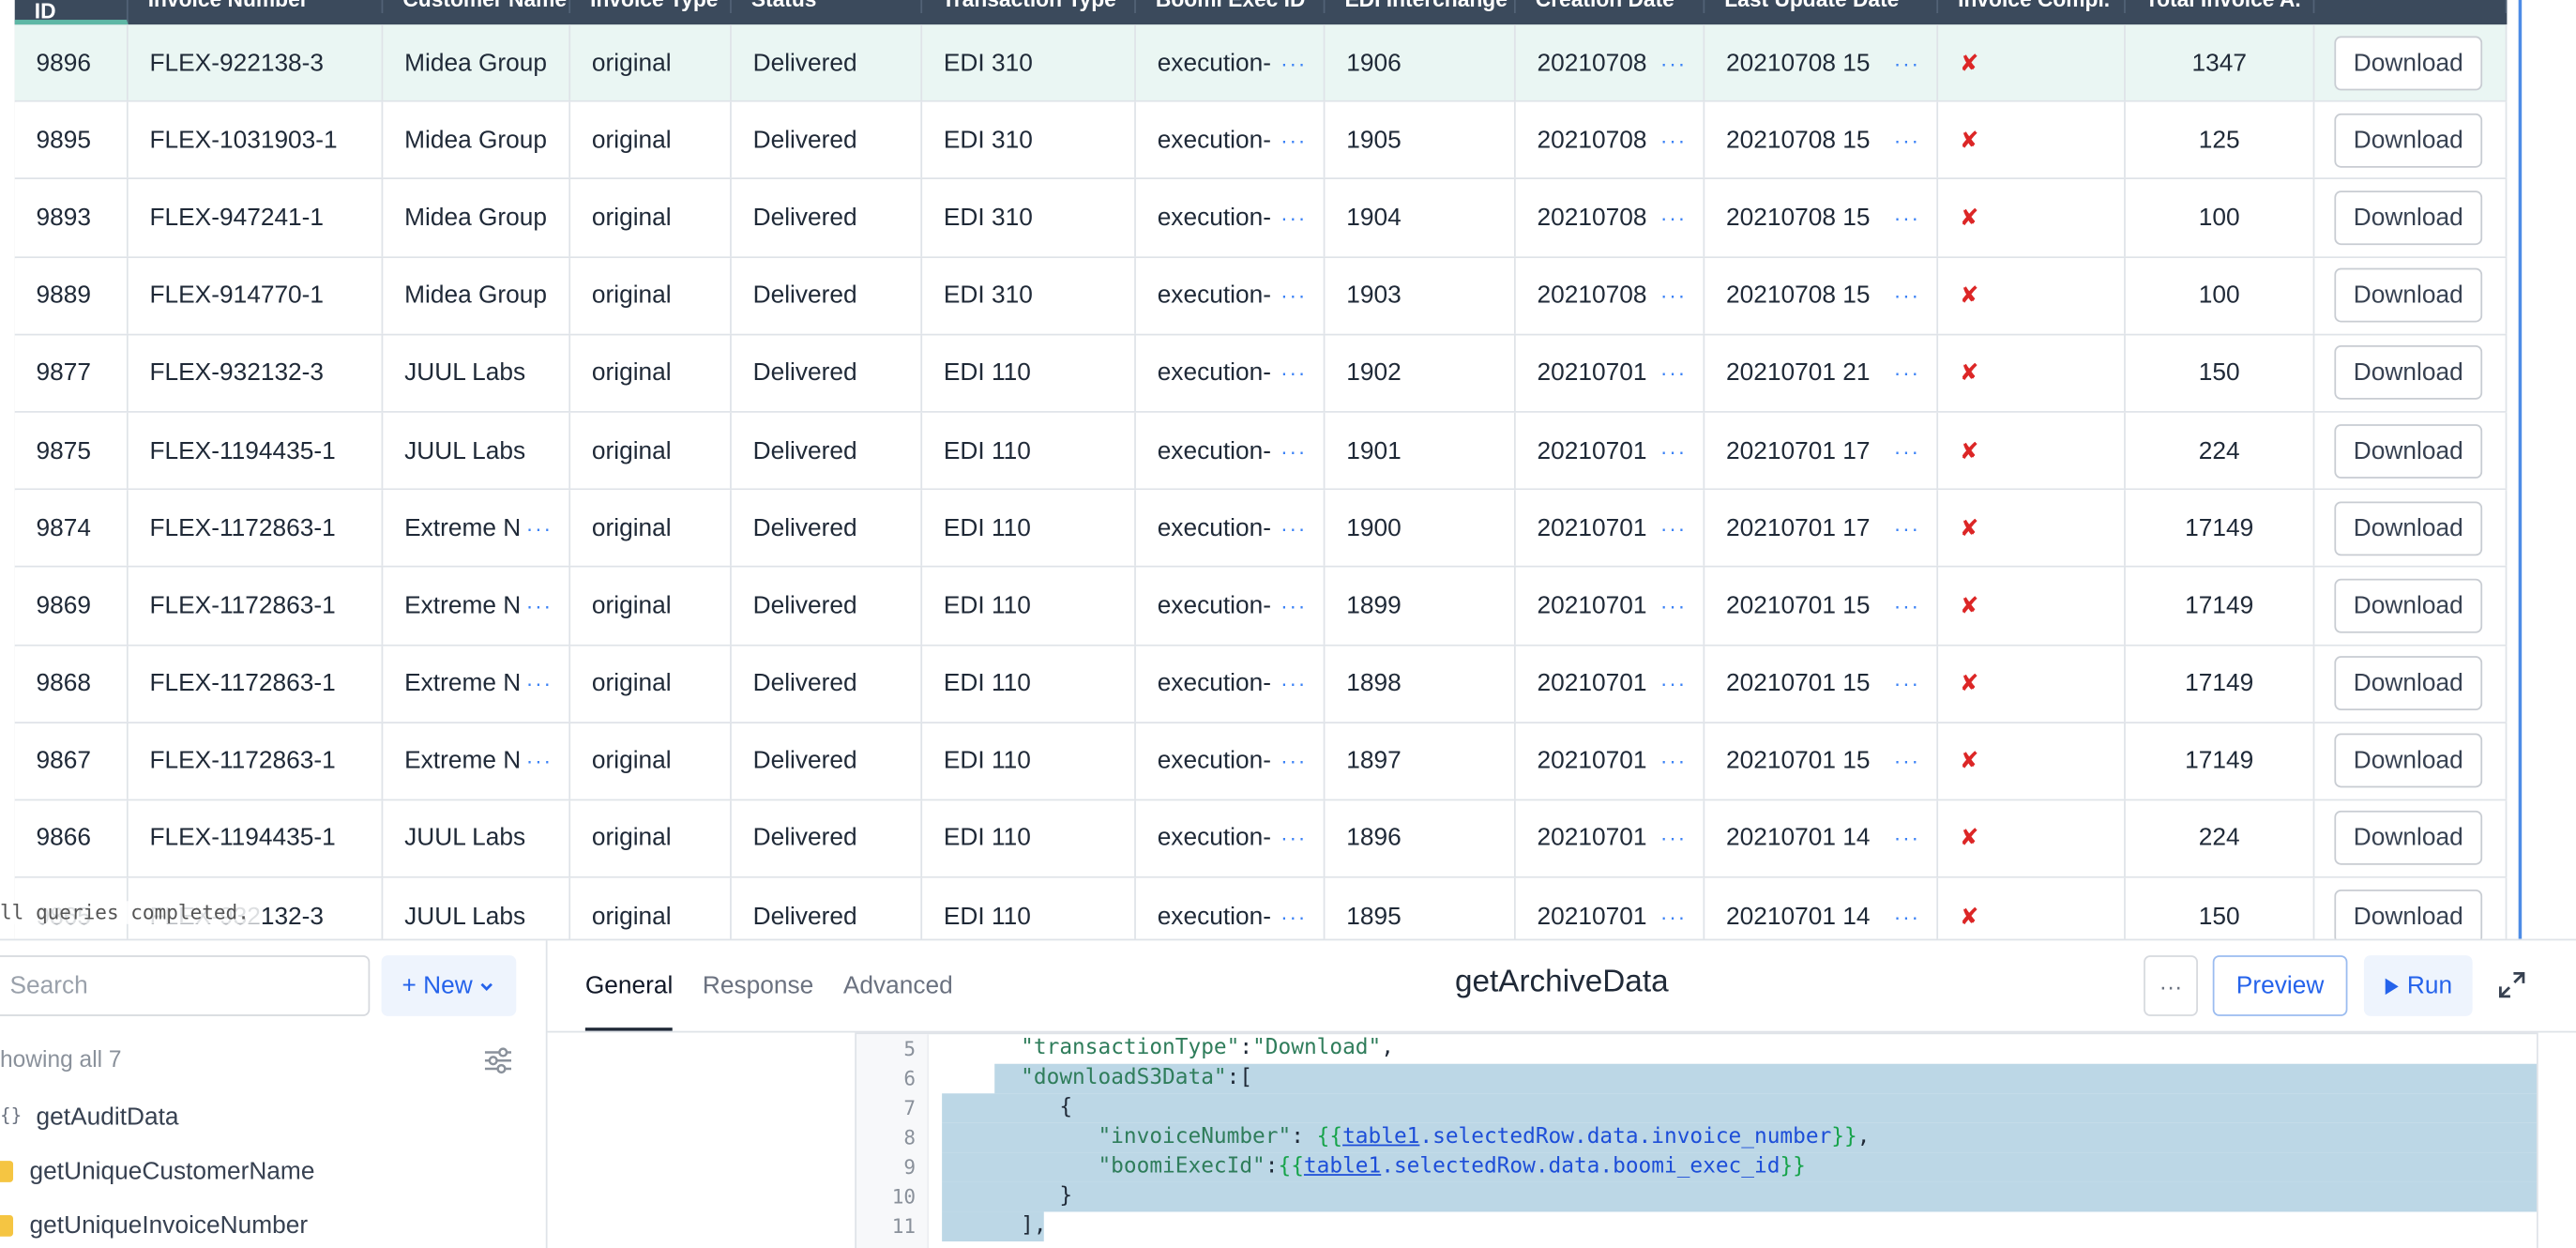 This screenshot has height=1248, width=2576. What do you see at coordinates (898, 985) in the screenshot?
I see `tab-advanced: Advanced` at bounding box center [898, 985].